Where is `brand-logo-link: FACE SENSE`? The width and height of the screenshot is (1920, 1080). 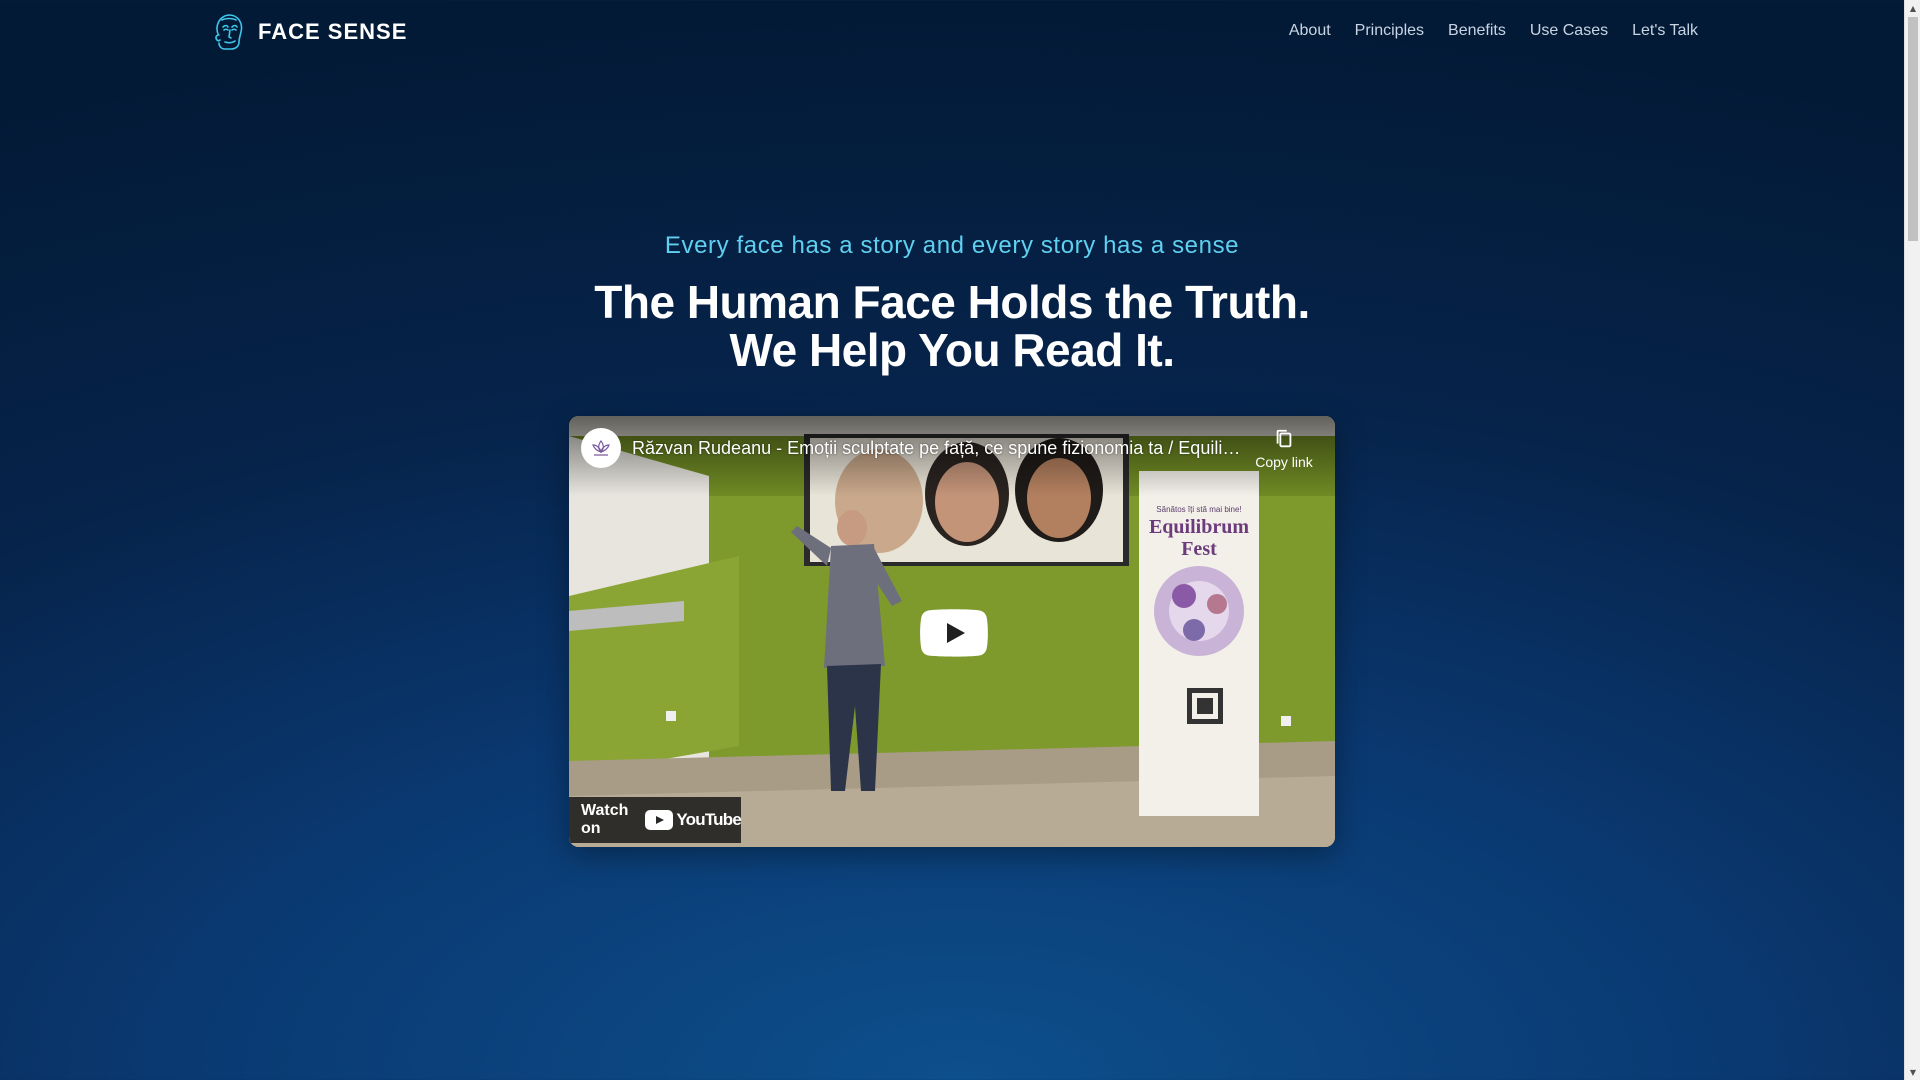 brand-logo-link: FACE SENSE is located at coordinates (308, 32).